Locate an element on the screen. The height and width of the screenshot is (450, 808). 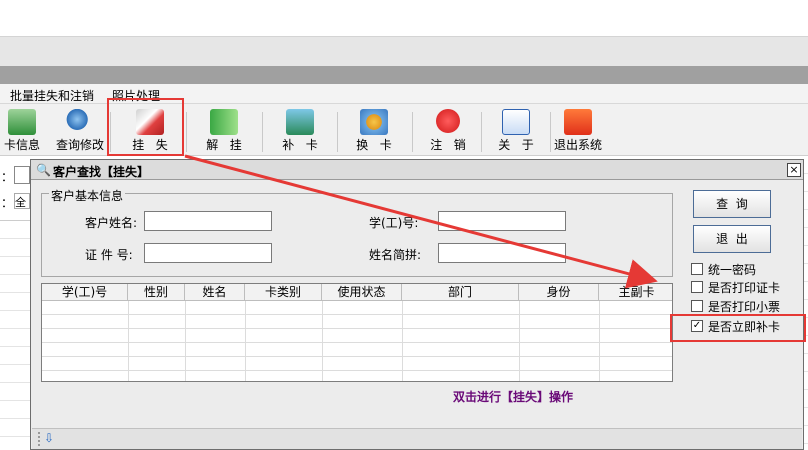
unlock-button: 解 挂 is located at coordinates (224, 131).